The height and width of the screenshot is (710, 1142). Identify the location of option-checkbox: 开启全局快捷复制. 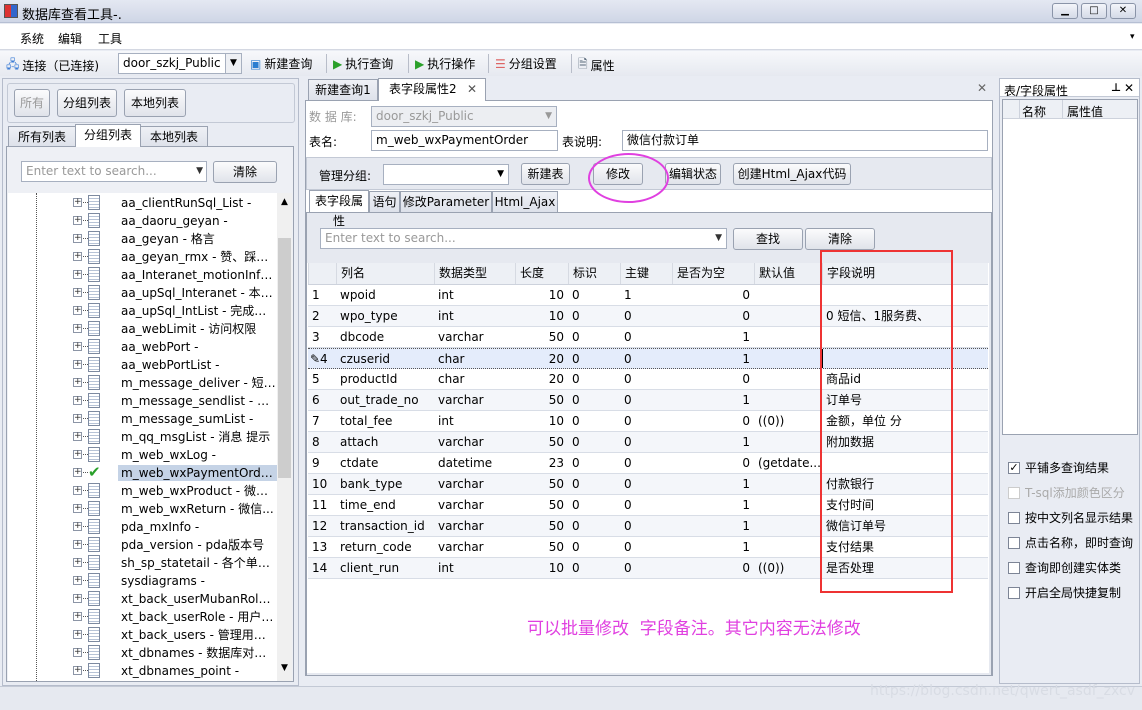
(1064, 592).